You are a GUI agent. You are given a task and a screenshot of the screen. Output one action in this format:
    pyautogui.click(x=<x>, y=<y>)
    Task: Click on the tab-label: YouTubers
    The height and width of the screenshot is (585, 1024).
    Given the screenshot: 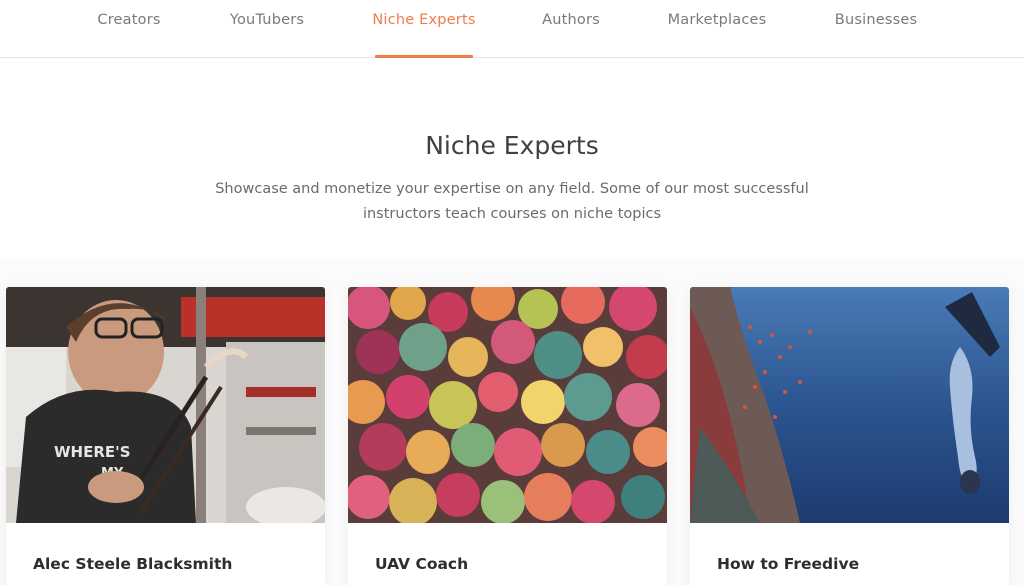 What is the action you would take?
    pyautogui.click(x=267, y=20)
    